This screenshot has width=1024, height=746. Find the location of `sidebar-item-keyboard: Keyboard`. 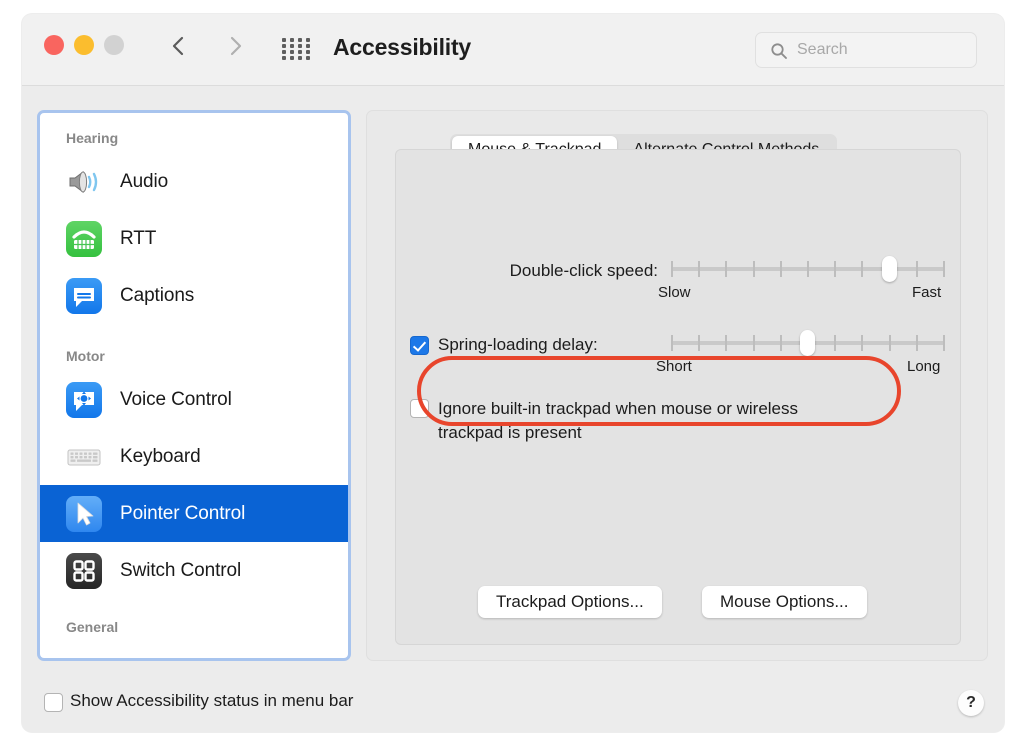

sidebar-item-keyboard: Keyboard is located at coordinates (194, 456).